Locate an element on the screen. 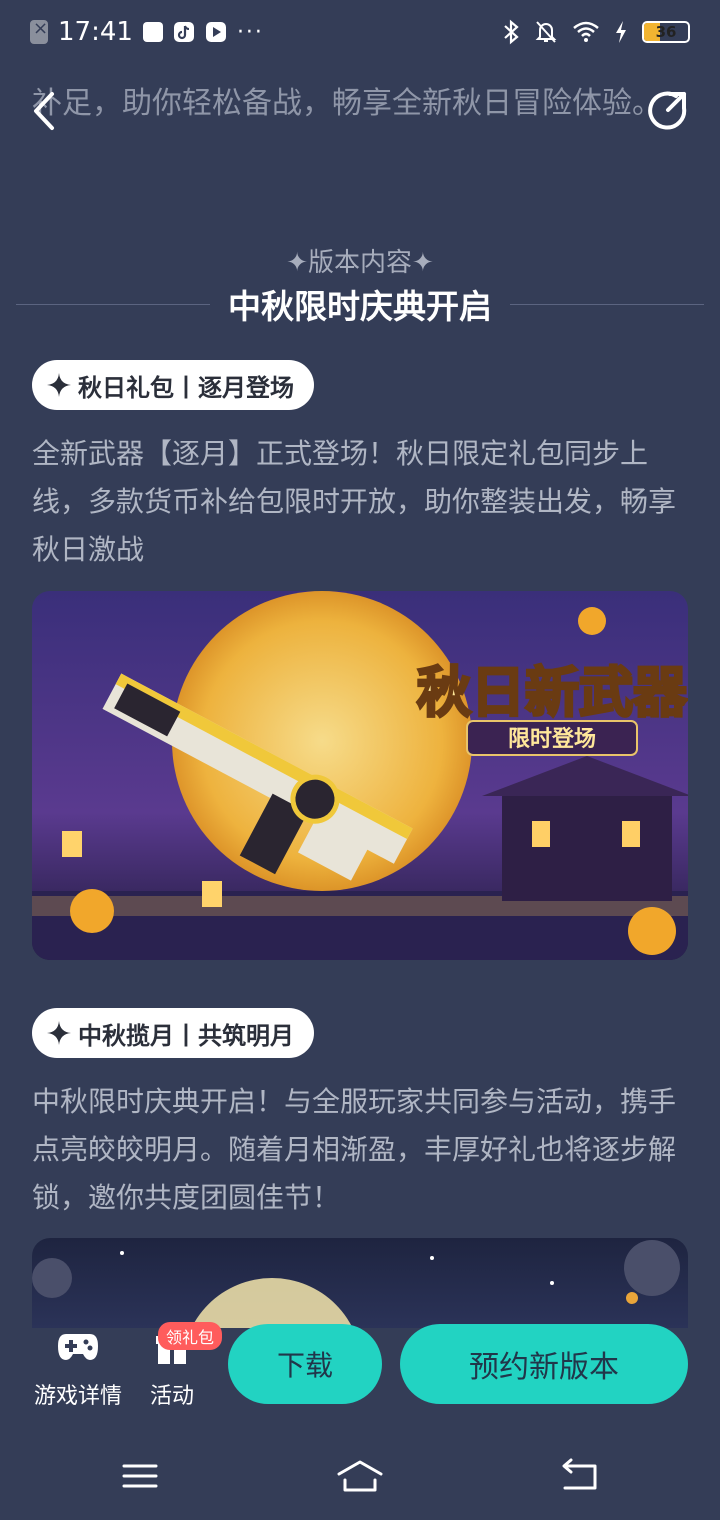 The image size is (720, 1520). more-dots-icon: ··· is located at coordinates (250, 32).